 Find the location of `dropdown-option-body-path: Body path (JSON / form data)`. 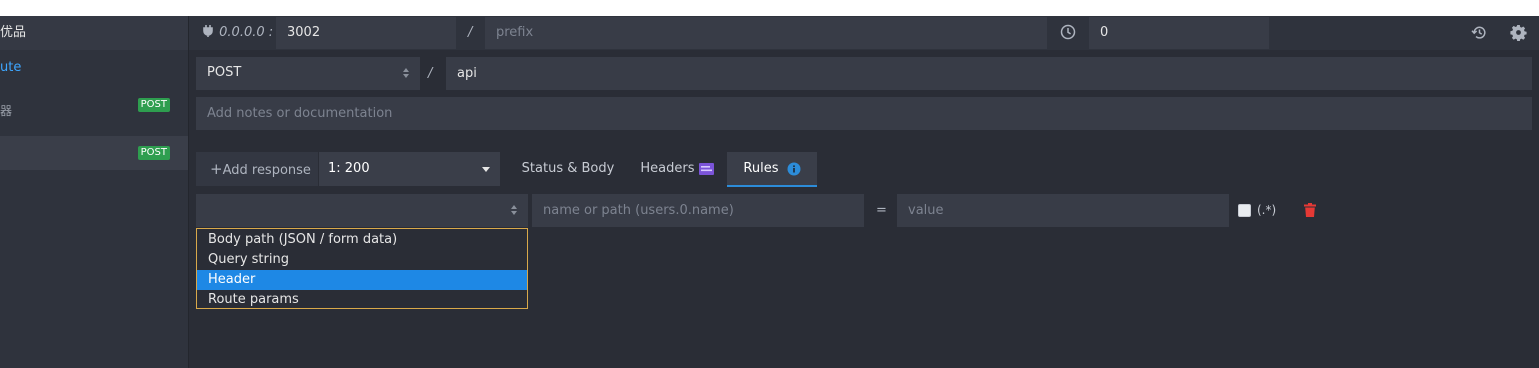

dropdown-option-body-path: Body path (JSON / form data) is located at coordinates (362, 240).